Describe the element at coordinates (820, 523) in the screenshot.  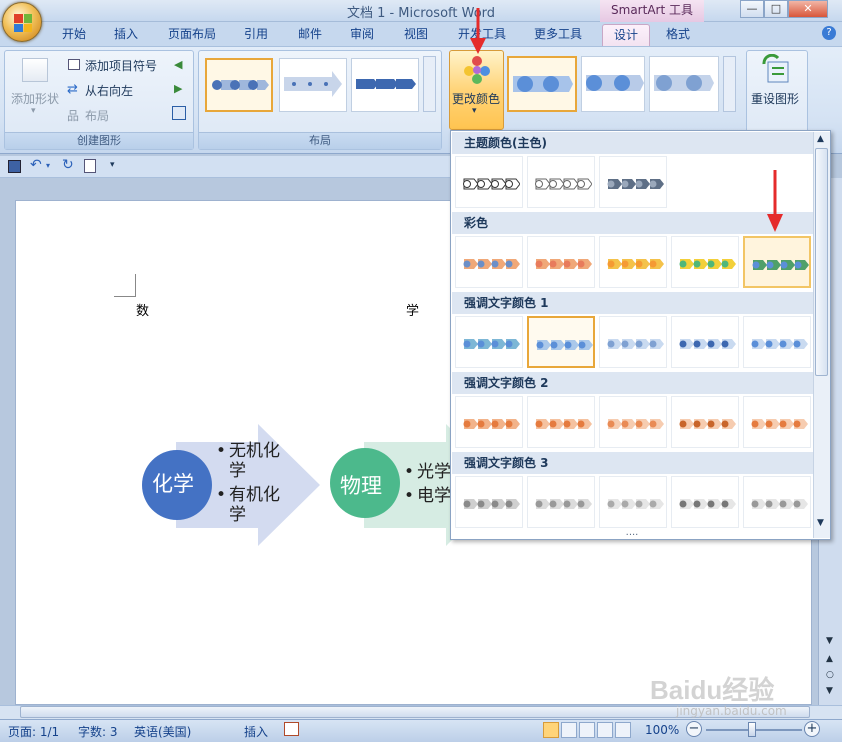
I see `dropdown-scroll-down-icon: ▼` at that location.